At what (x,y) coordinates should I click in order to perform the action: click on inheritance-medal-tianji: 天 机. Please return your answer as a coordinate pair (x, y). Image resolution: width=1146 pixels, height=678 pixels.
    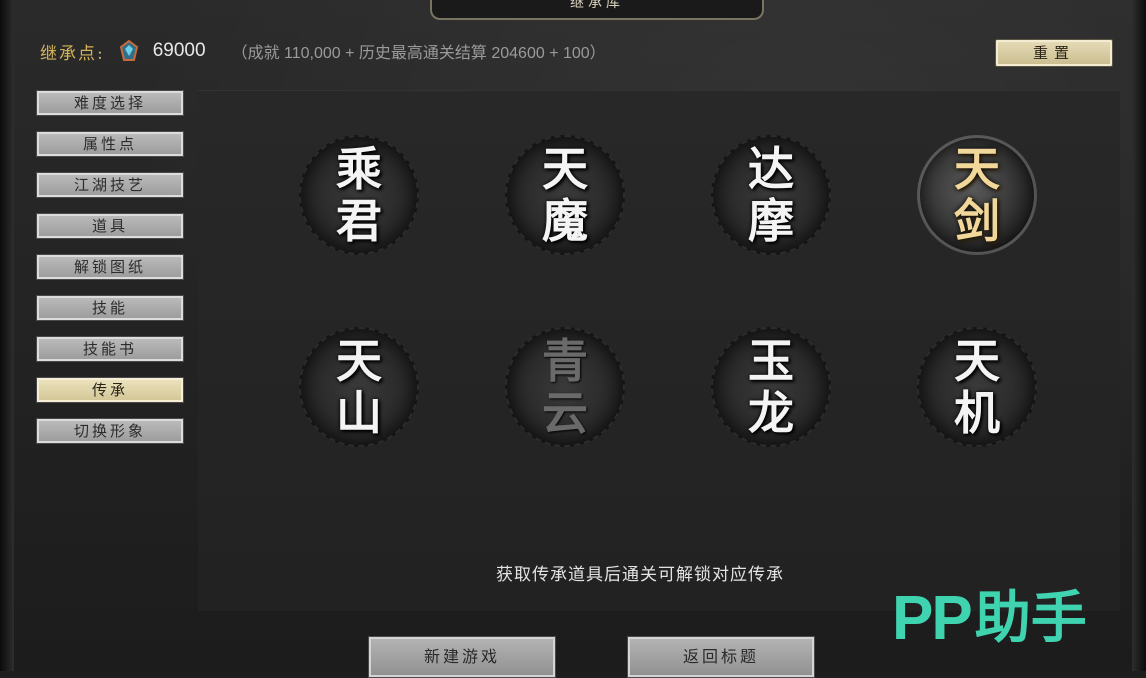
    Looking at the image, I should click on (977, 387).